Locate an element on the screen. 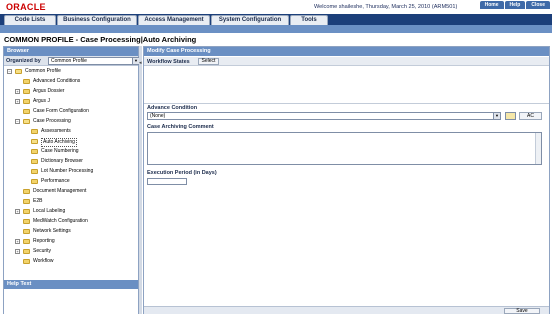 The width and height of the screenshot is (552, 317). action-bar: Save is located at coordinates (346, 310).